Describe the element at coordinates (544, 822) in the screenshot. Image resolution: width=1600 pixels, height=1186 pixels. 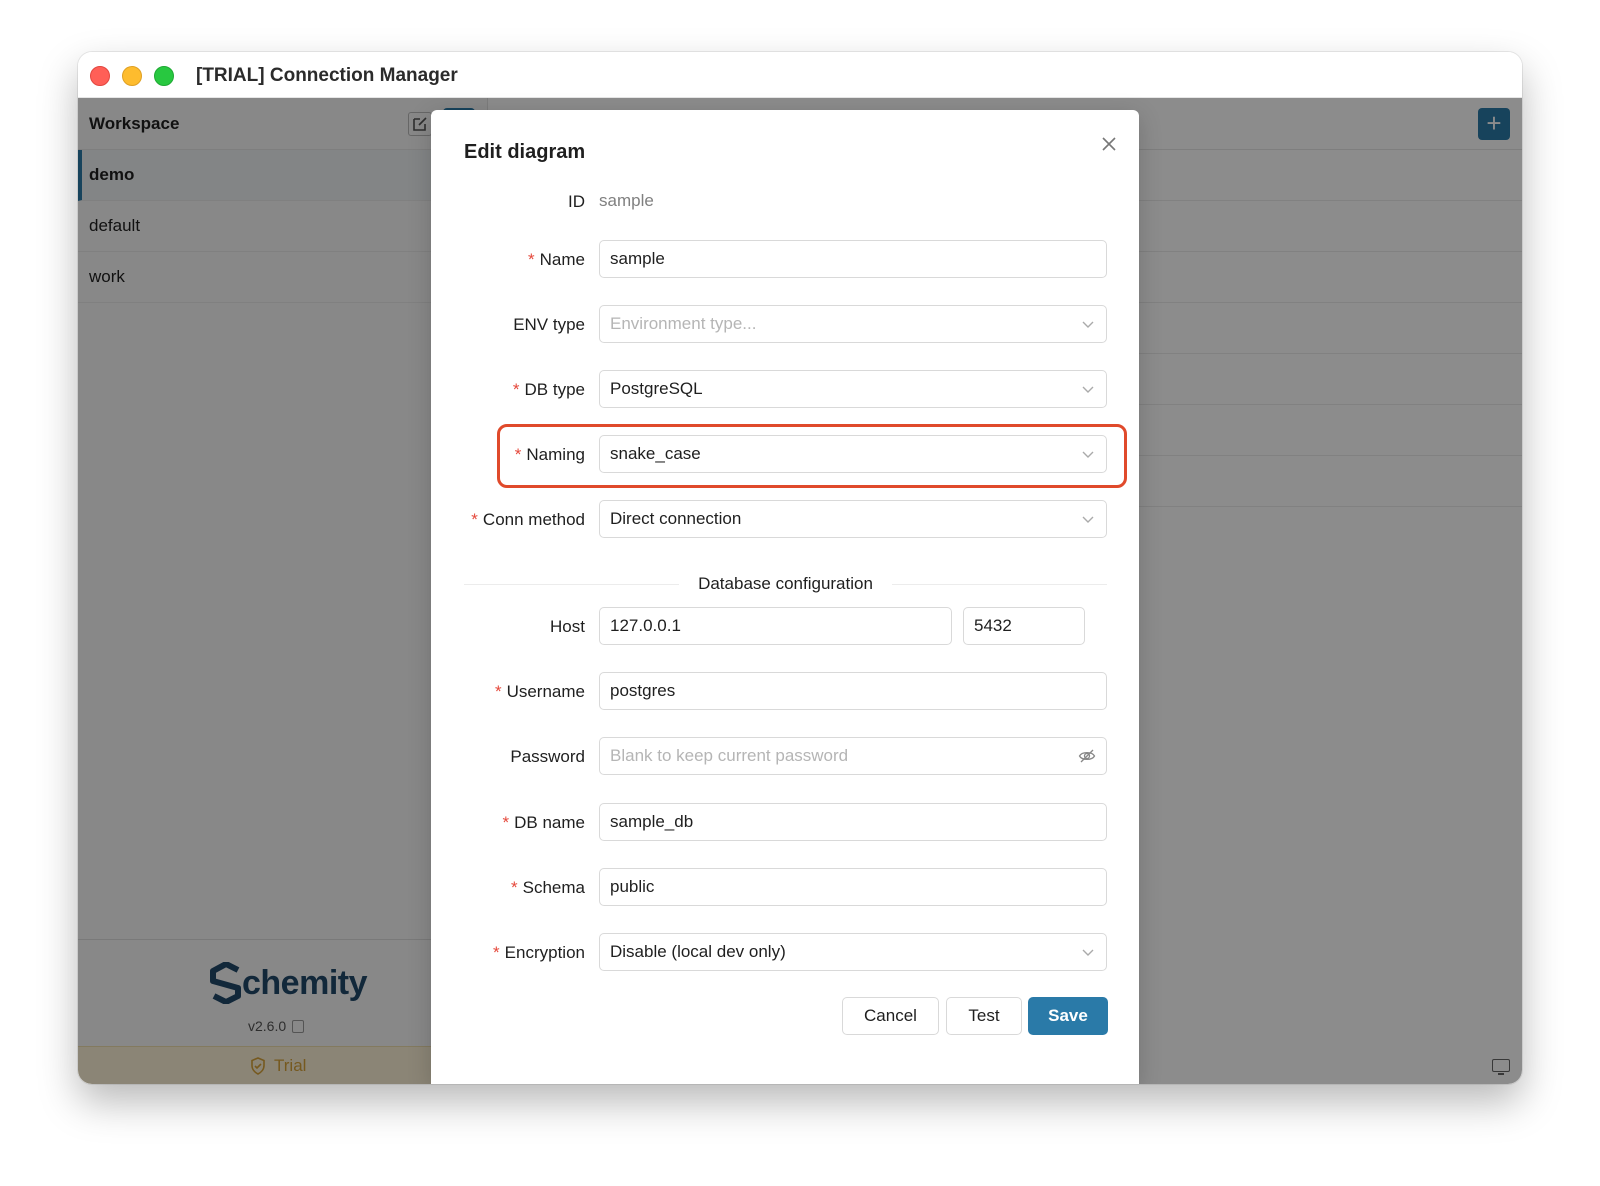
I see `db-name-label: * DB name` at that location.